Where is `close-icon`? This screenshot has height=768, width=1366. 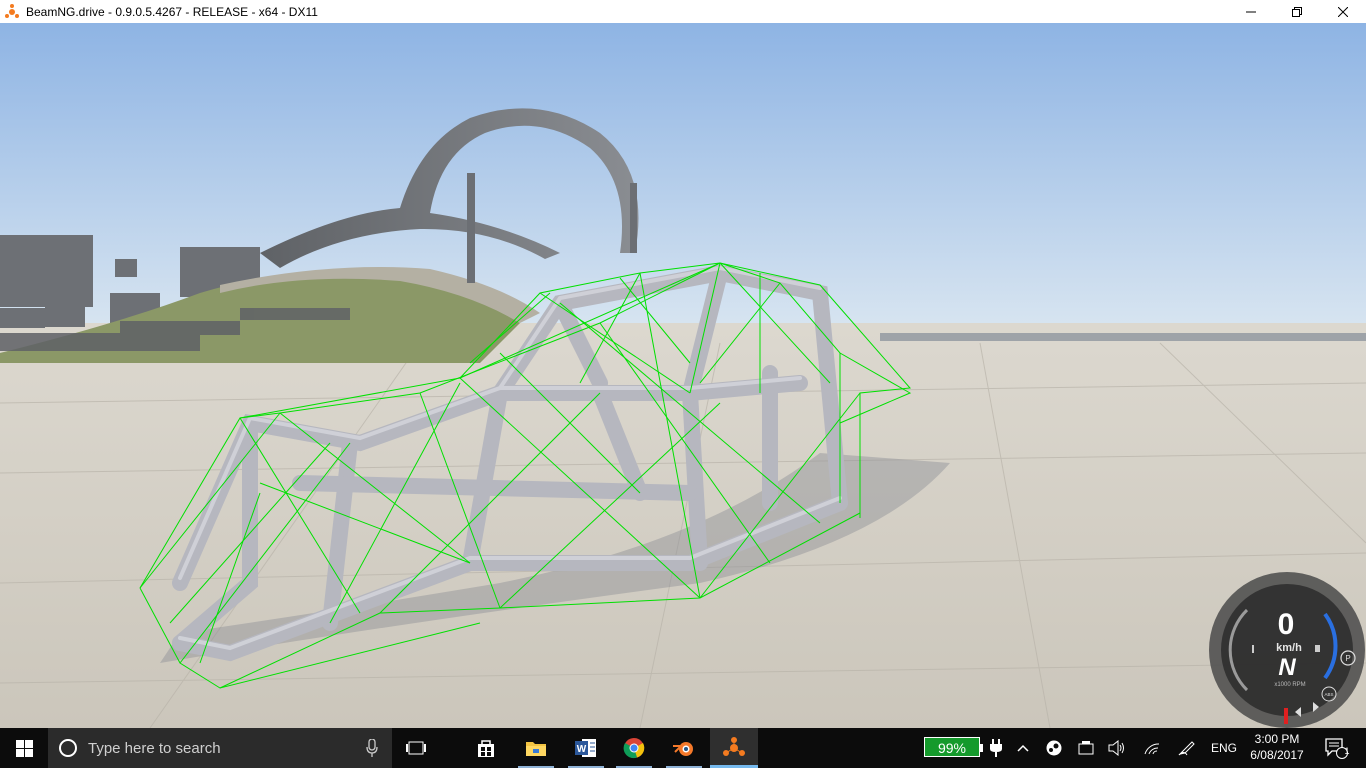
close-icon is located at coordinates (1343, 11).